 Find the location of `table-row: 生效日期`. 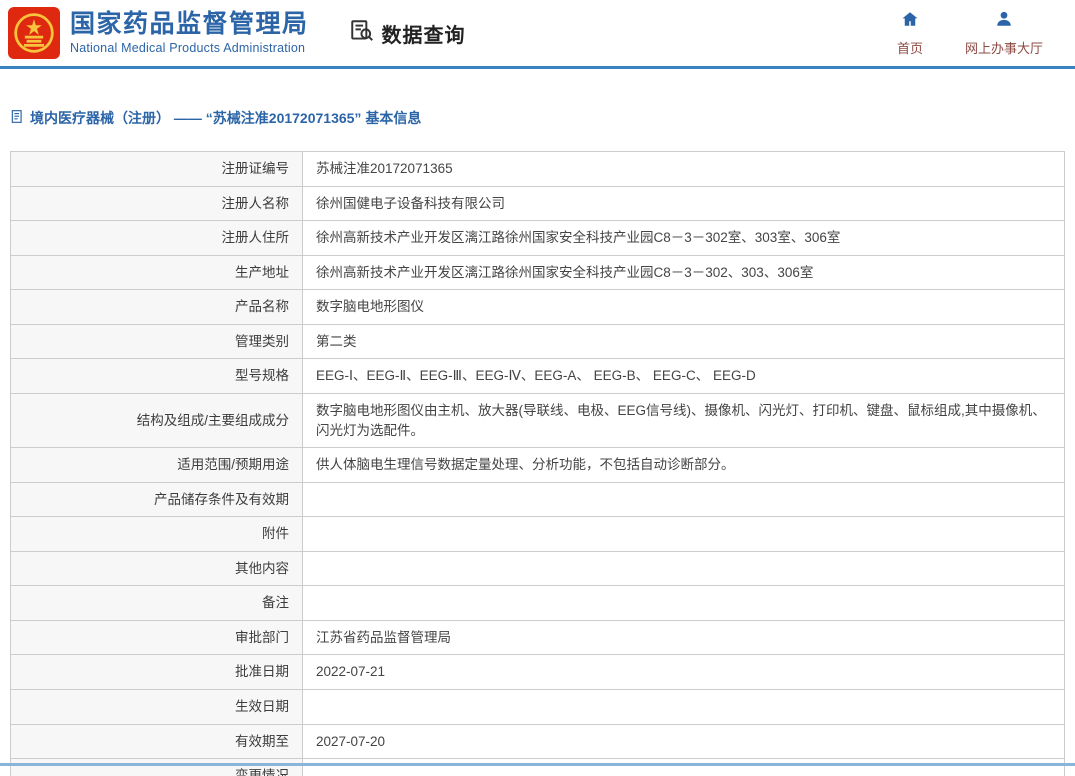

table-row: 生效日期 is located at coordinates (537, 707).